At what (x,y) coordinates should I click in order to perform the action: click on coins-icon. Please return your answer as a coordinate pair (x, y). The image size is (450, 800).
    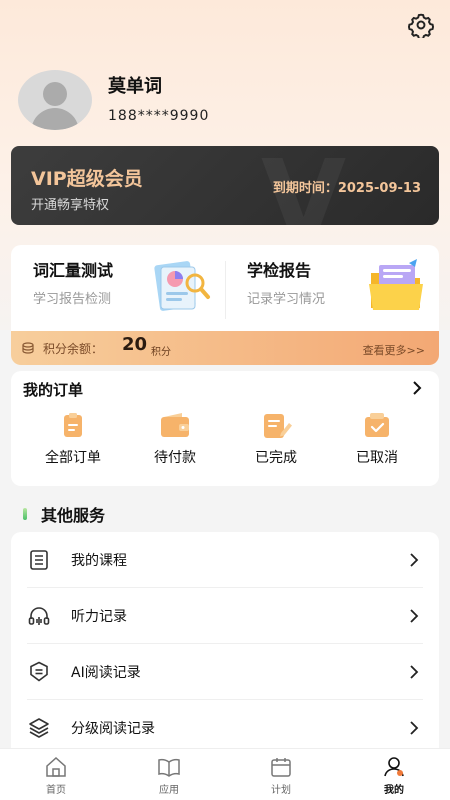
    Looking at the image, I should click on (28, 348).